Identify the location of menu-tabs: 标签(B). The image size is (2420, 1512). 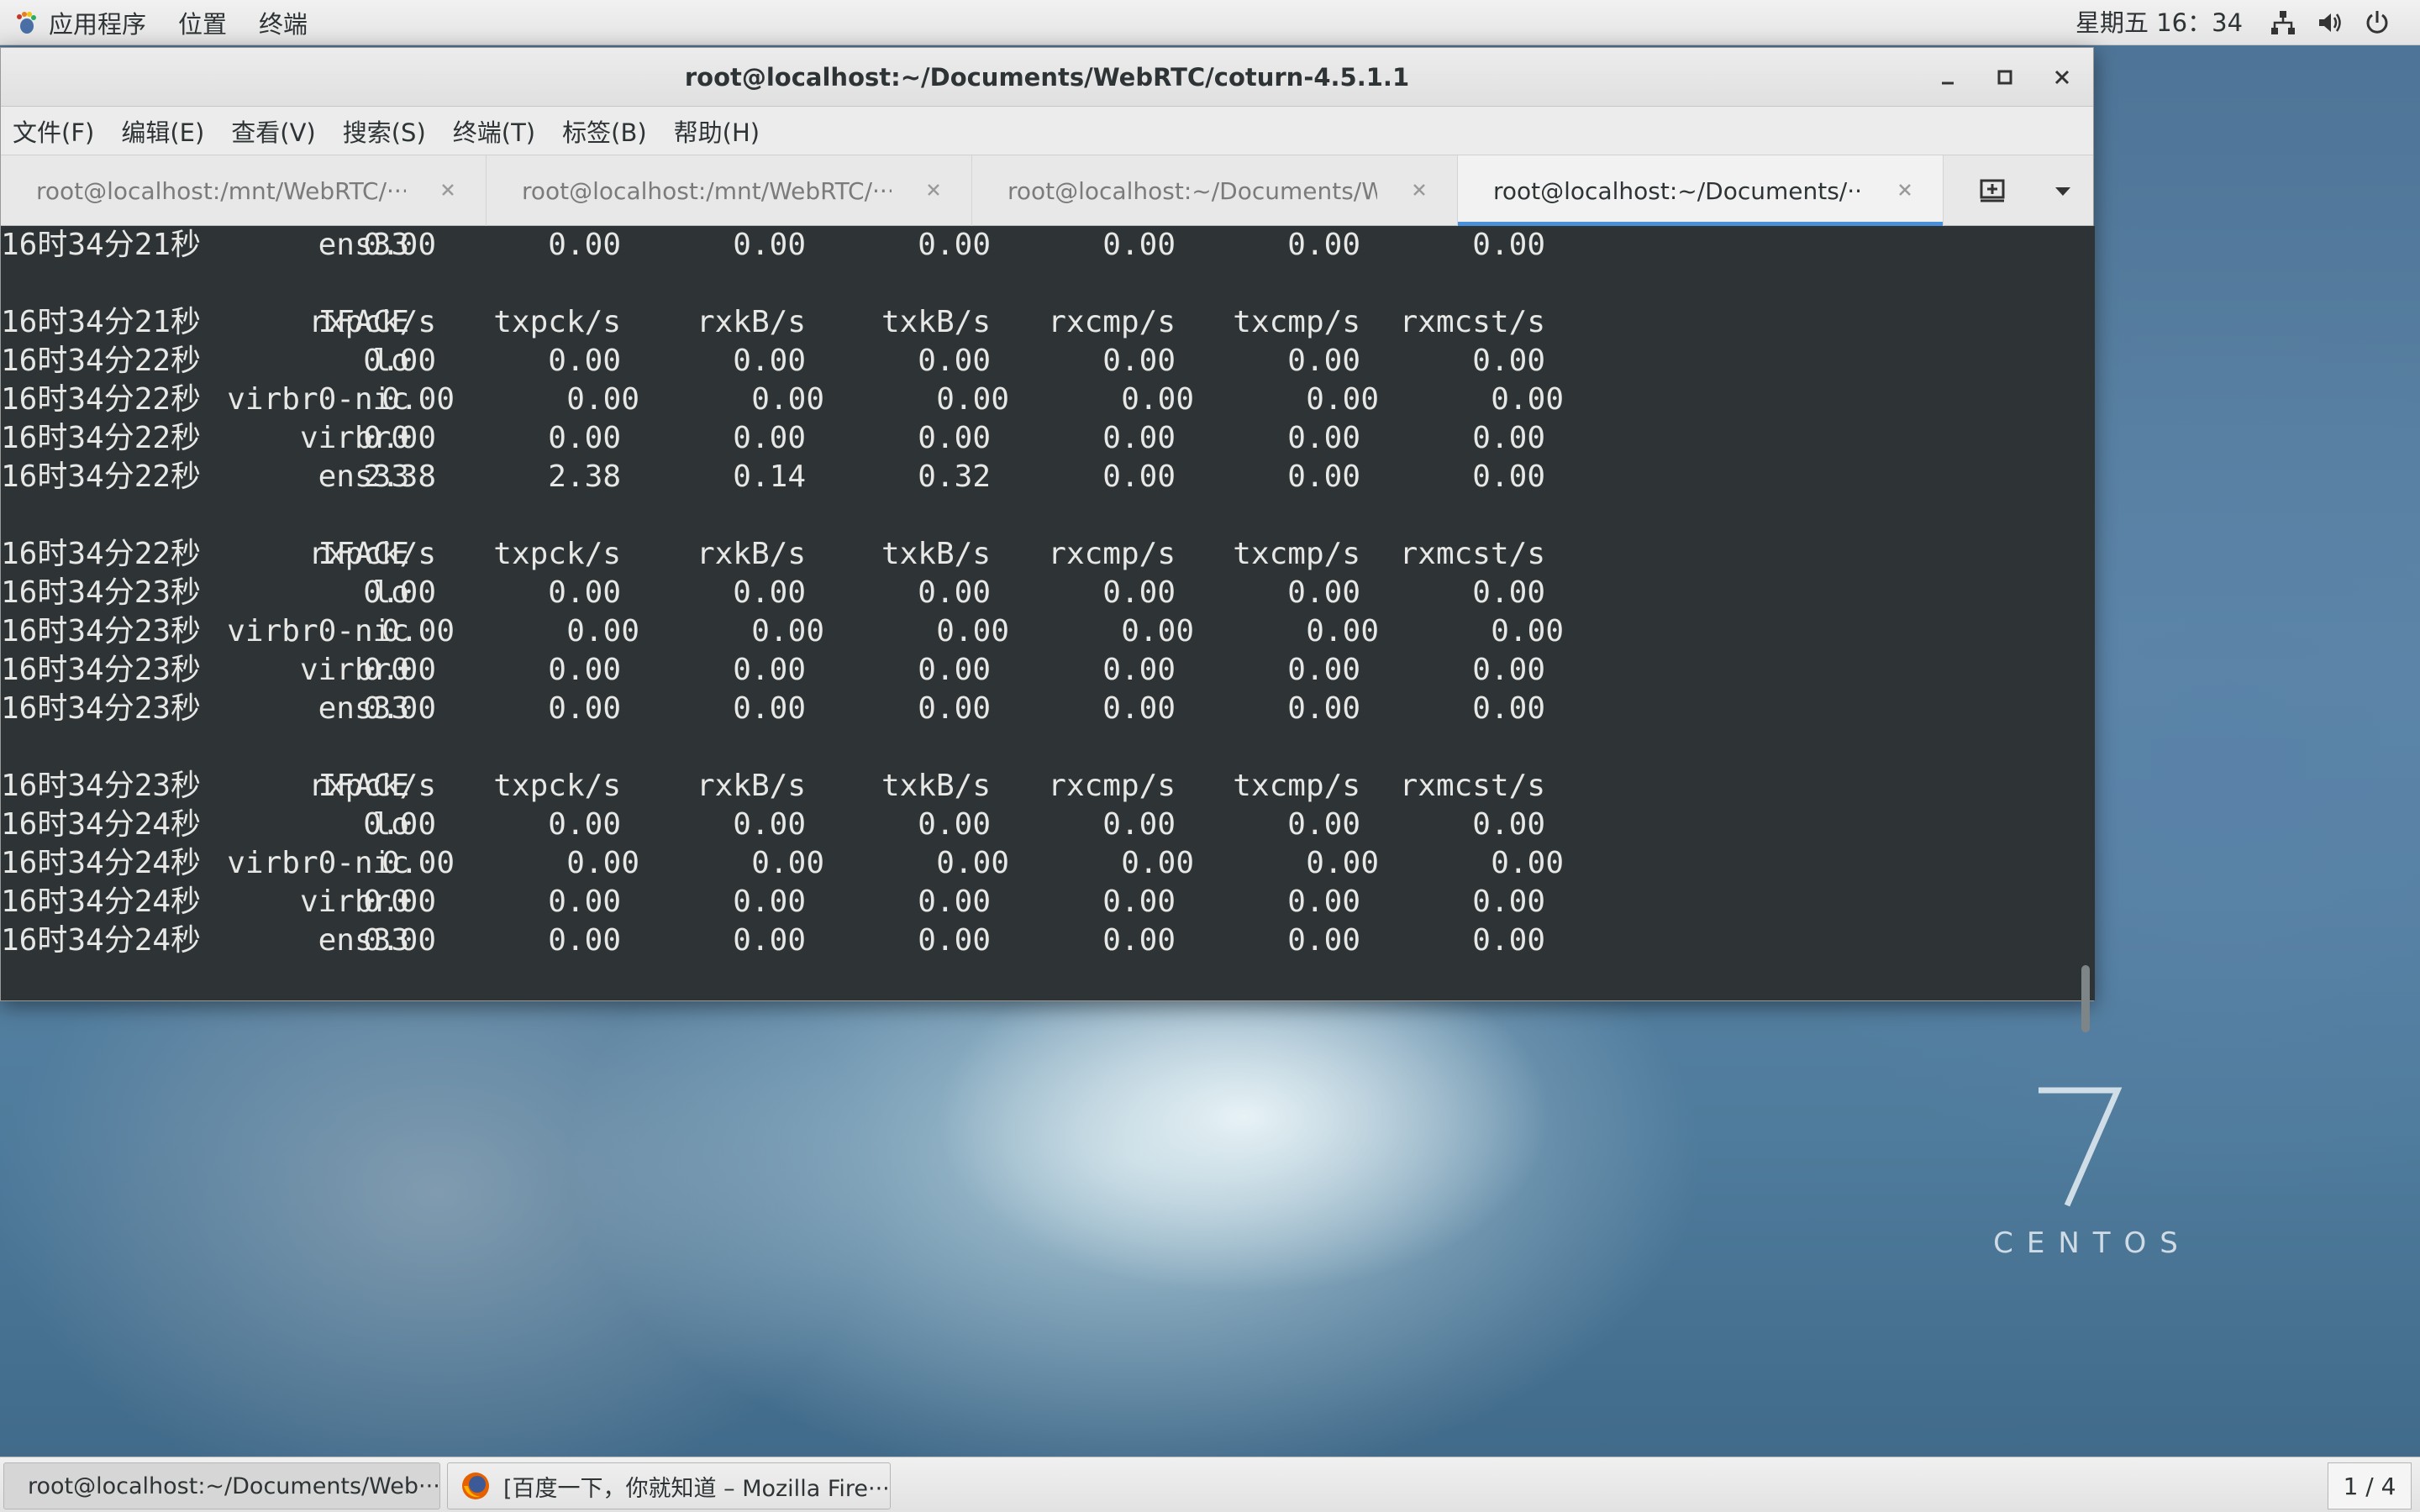
(604, 131).